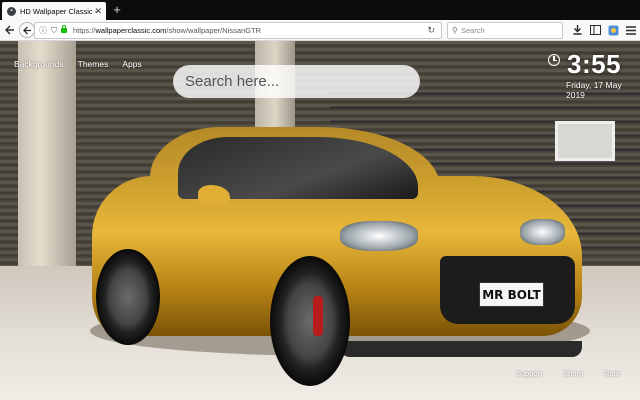  What do you see at coordinates (573, 373) in the screenshot?
I see `share-link: Share` at bounding box center [573, 373].